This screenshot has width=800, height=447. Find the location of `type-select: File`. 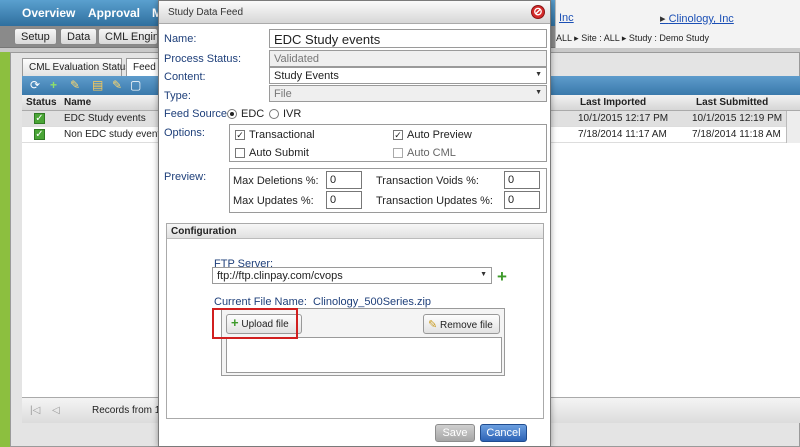

type-select: File is located at coordinates (408, 93).